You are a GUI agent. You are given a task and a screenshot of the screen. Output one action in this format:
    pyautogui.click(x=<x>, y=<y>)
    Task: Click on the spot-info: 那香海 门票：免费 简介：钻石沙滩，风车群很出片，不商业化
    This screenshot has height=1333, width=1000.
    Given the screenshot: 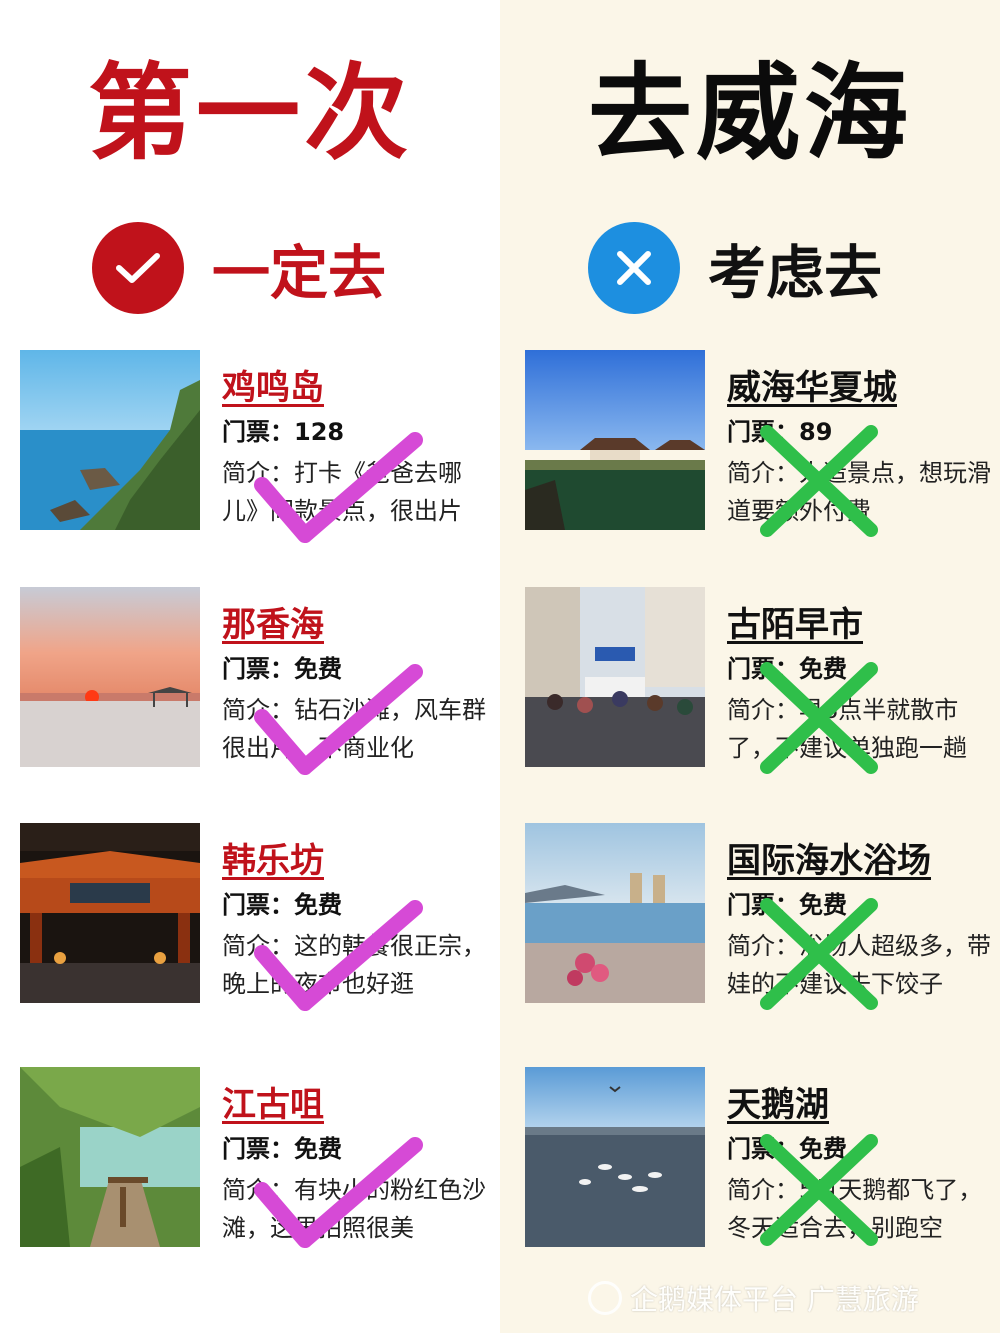 What is the action you would take?
    pyautogui.click(x=357, y=686)
    